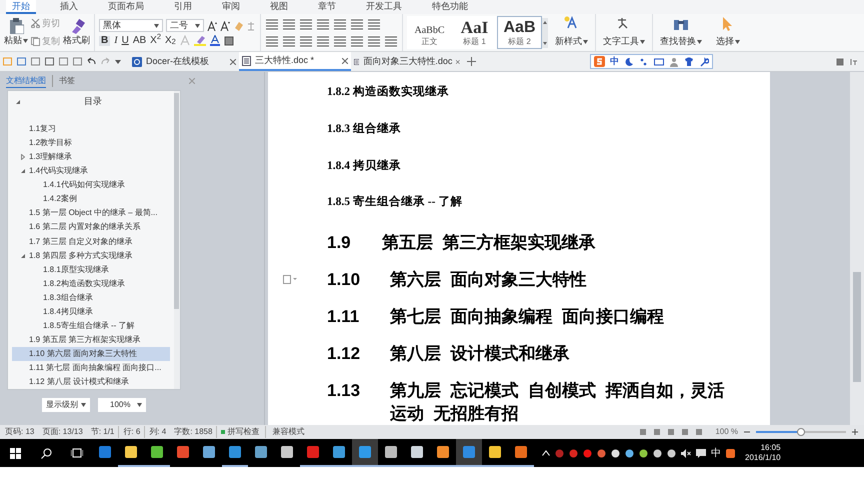  I want to click on outline-item: 1.4代码实现继承, so click(91, 171).